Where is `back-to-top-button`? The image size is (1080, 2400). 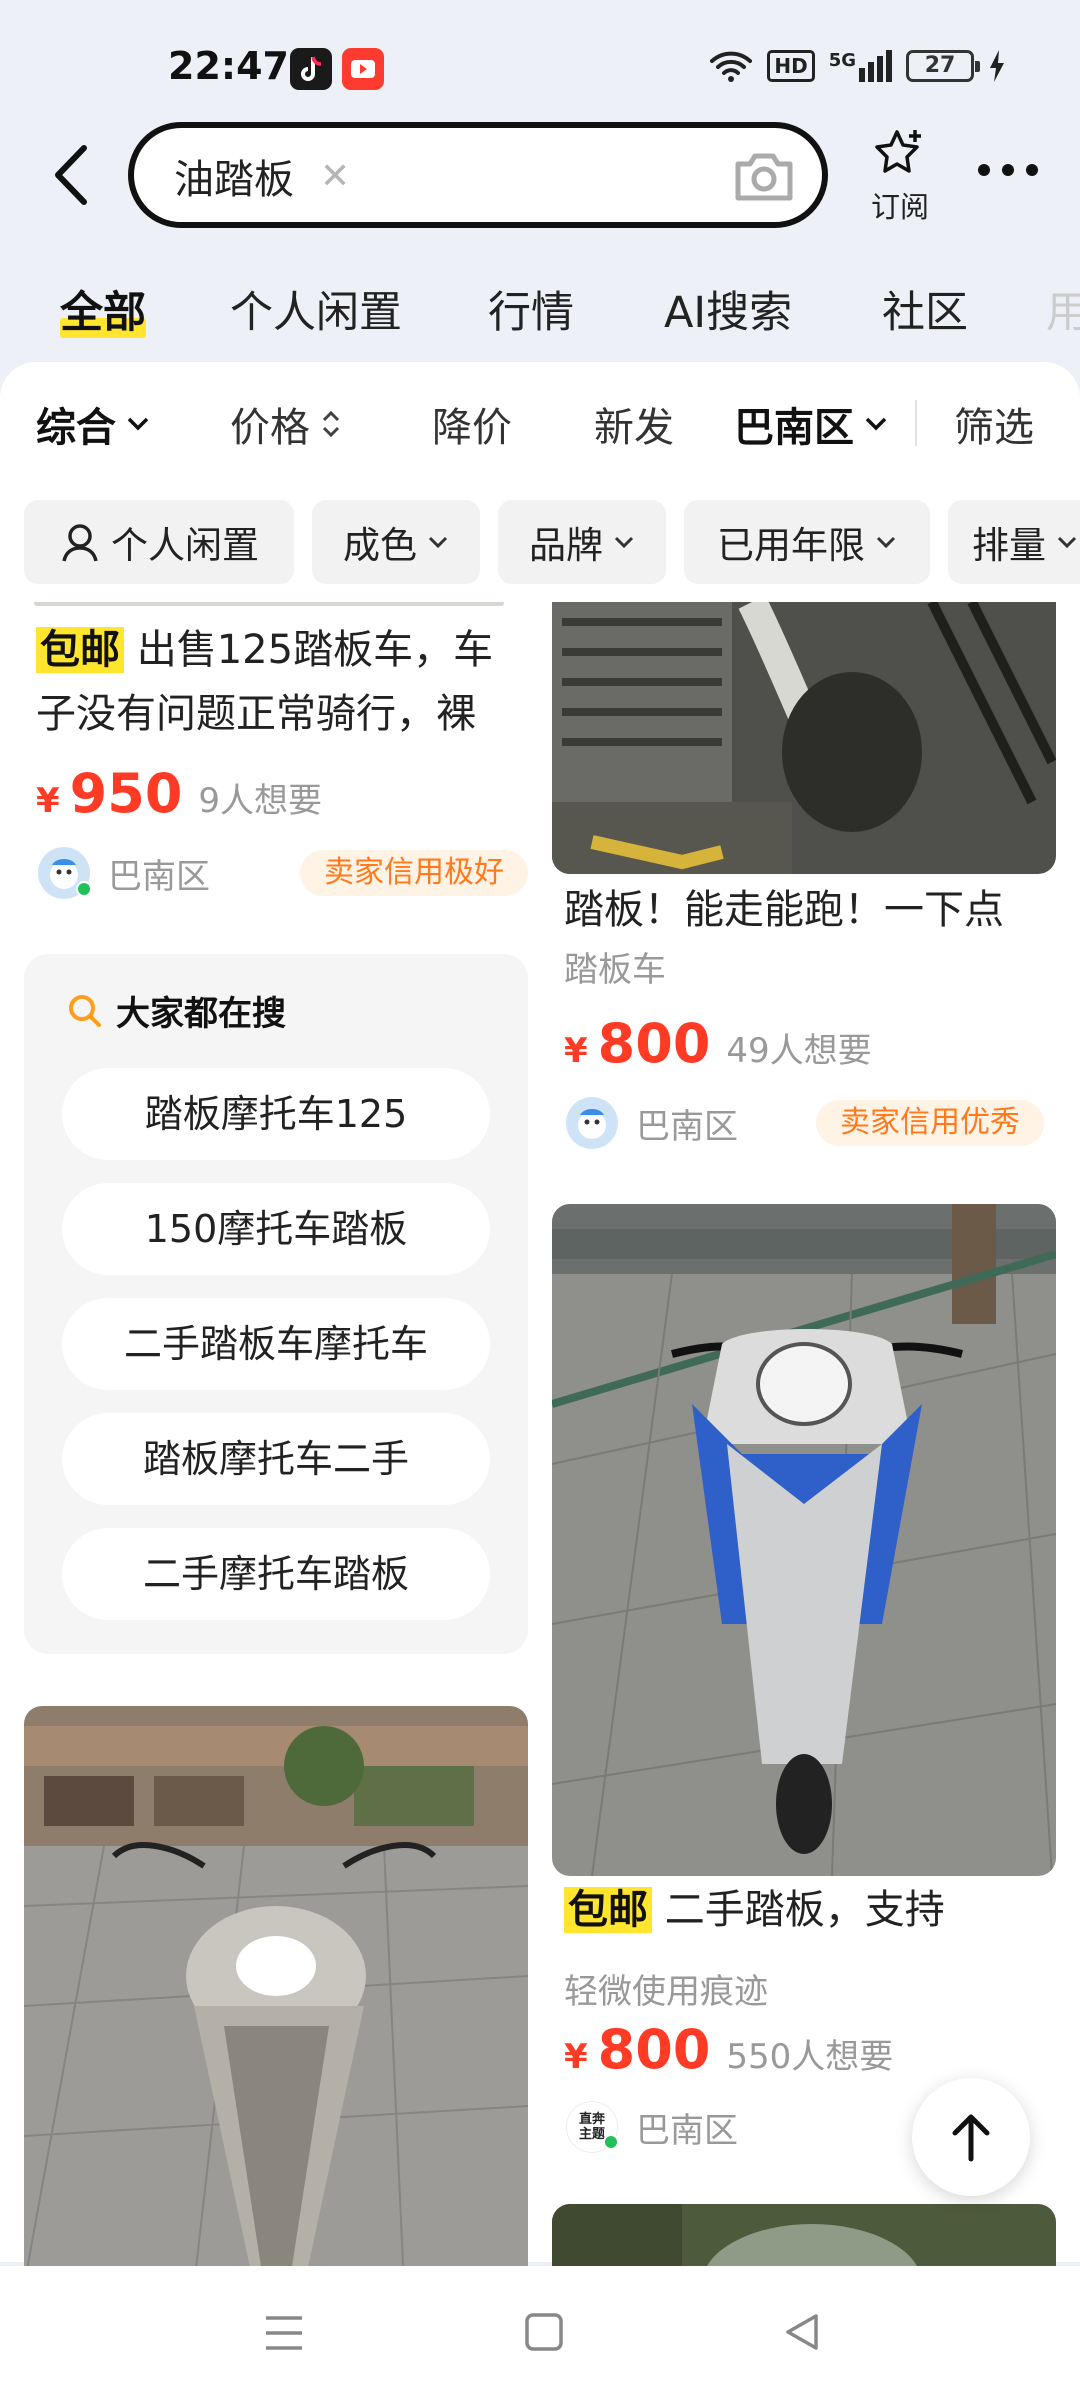
back-to-top-button is located at coordinates (971, 2137).